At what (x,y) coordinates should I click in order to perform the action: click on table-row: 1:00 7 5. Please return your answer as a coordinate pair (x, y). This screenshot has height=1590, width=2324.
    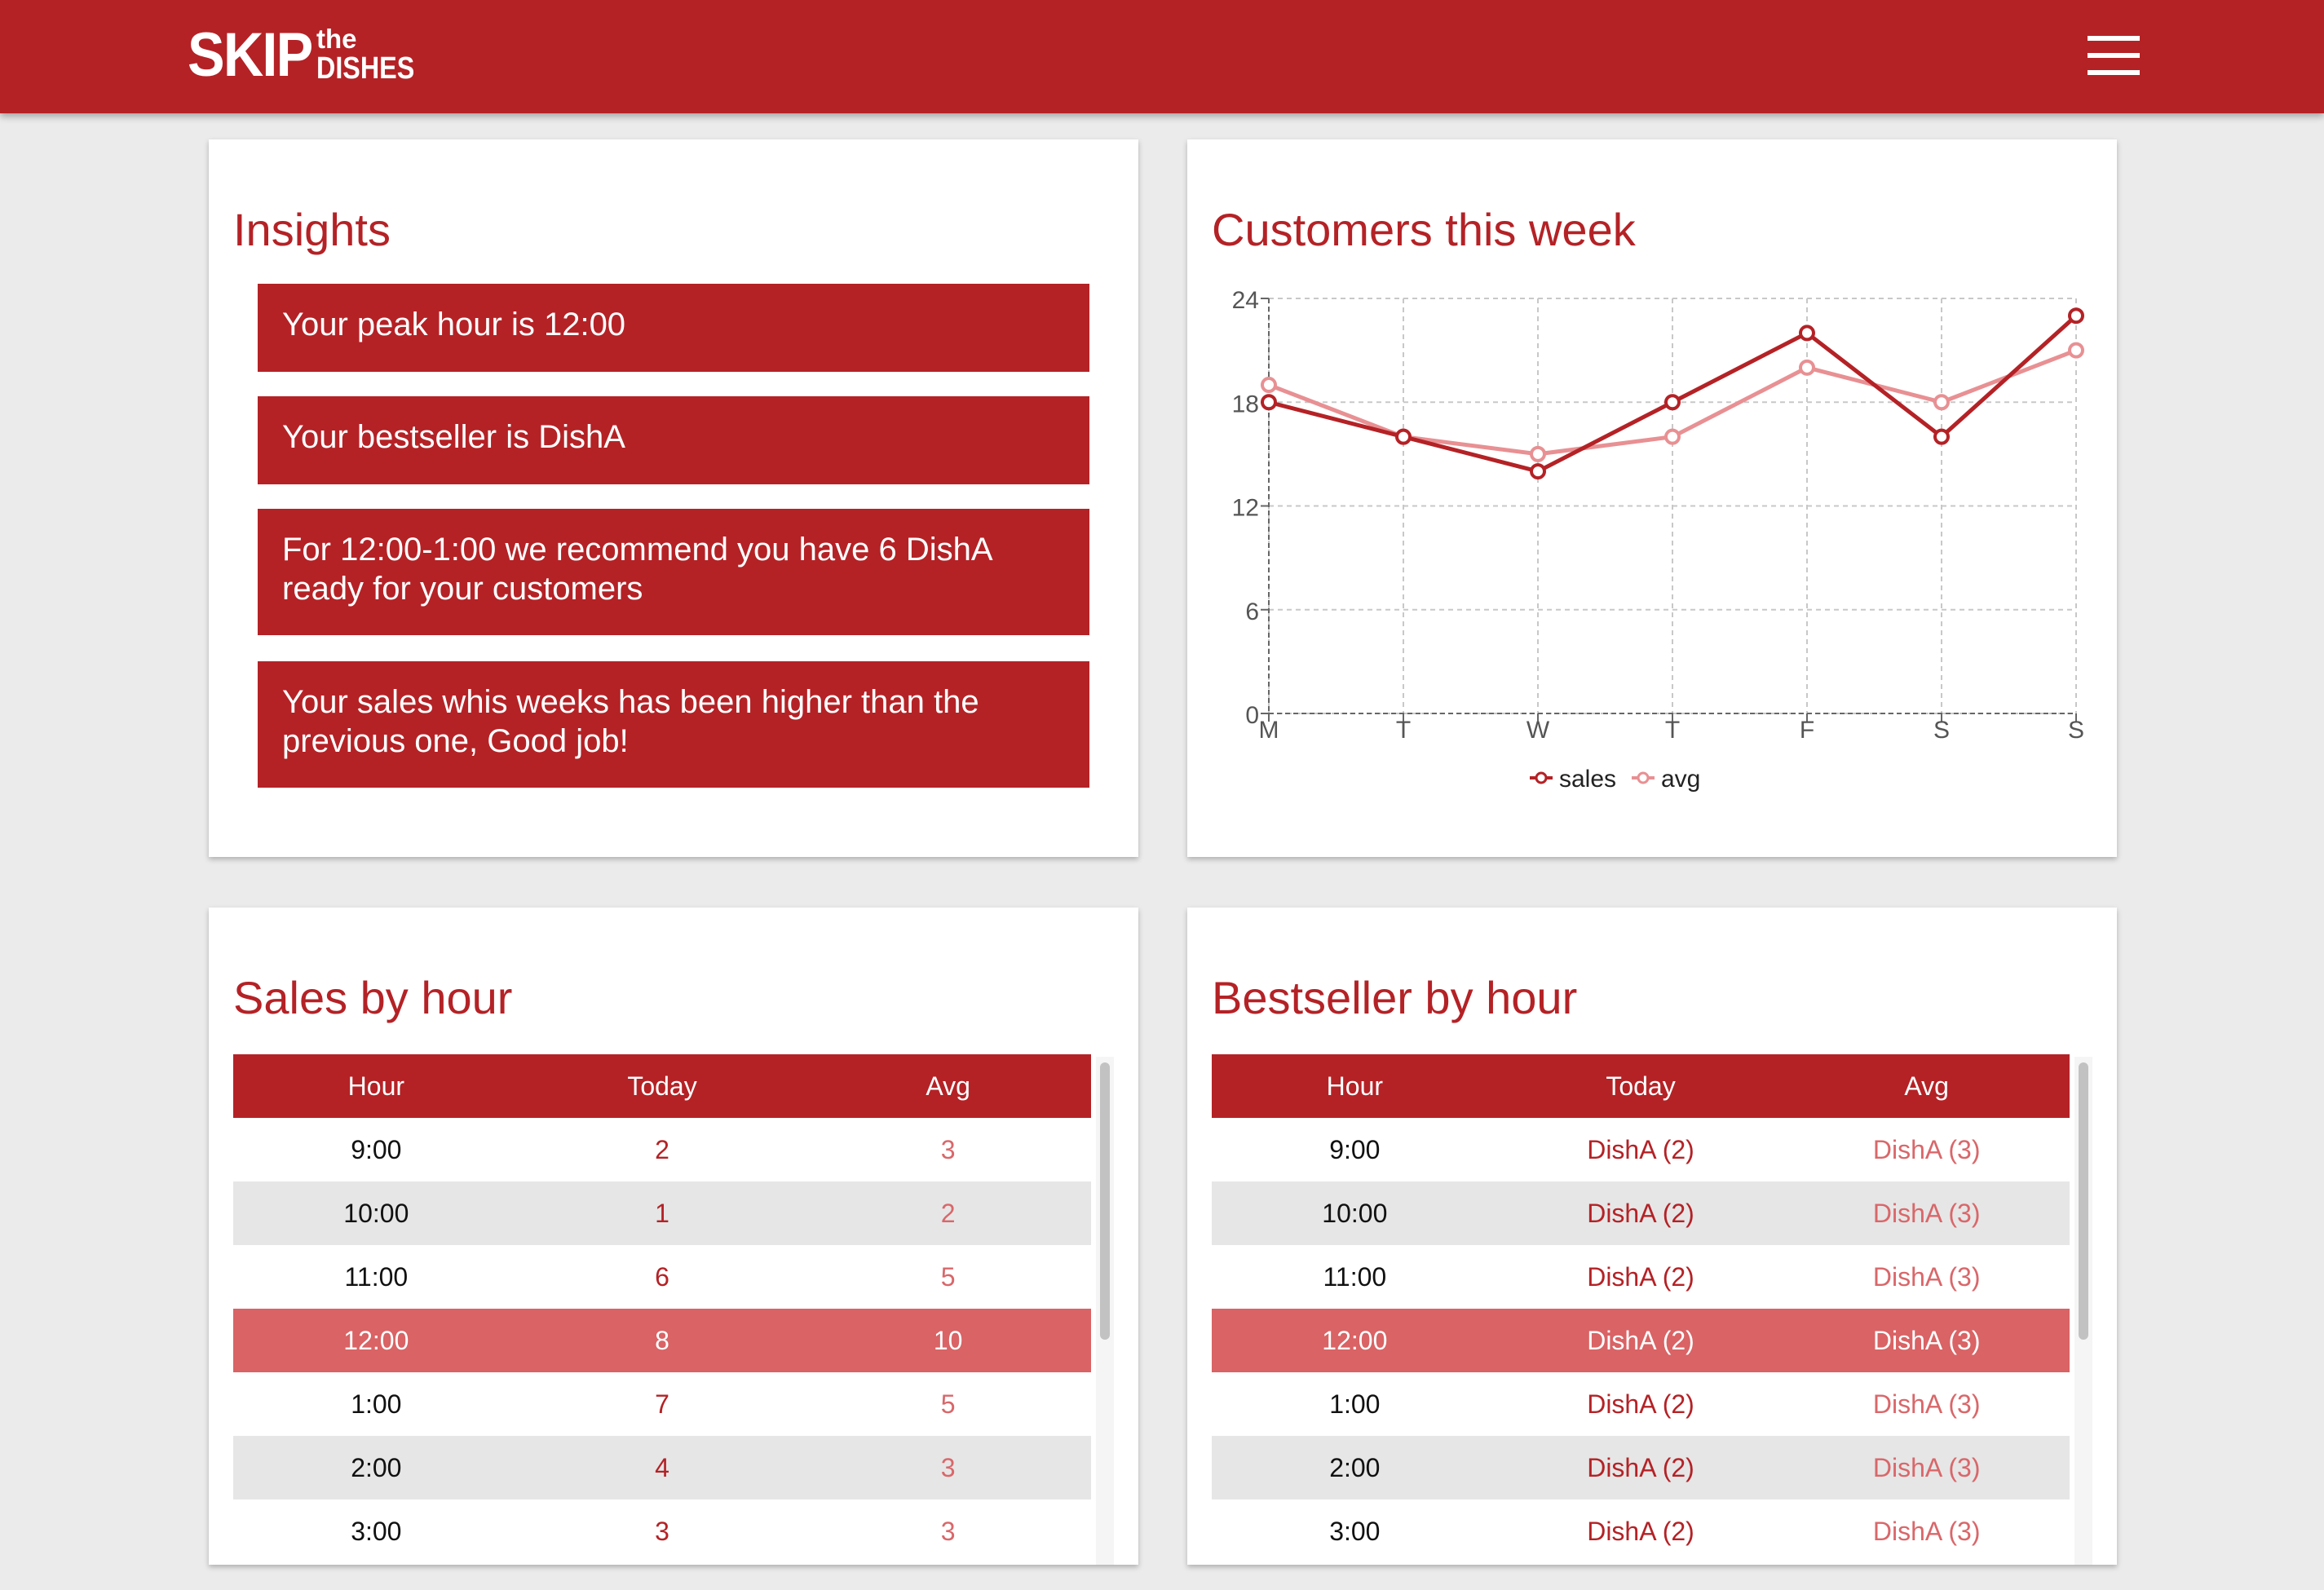
    Looking at the image, I should click on (662, 1404).